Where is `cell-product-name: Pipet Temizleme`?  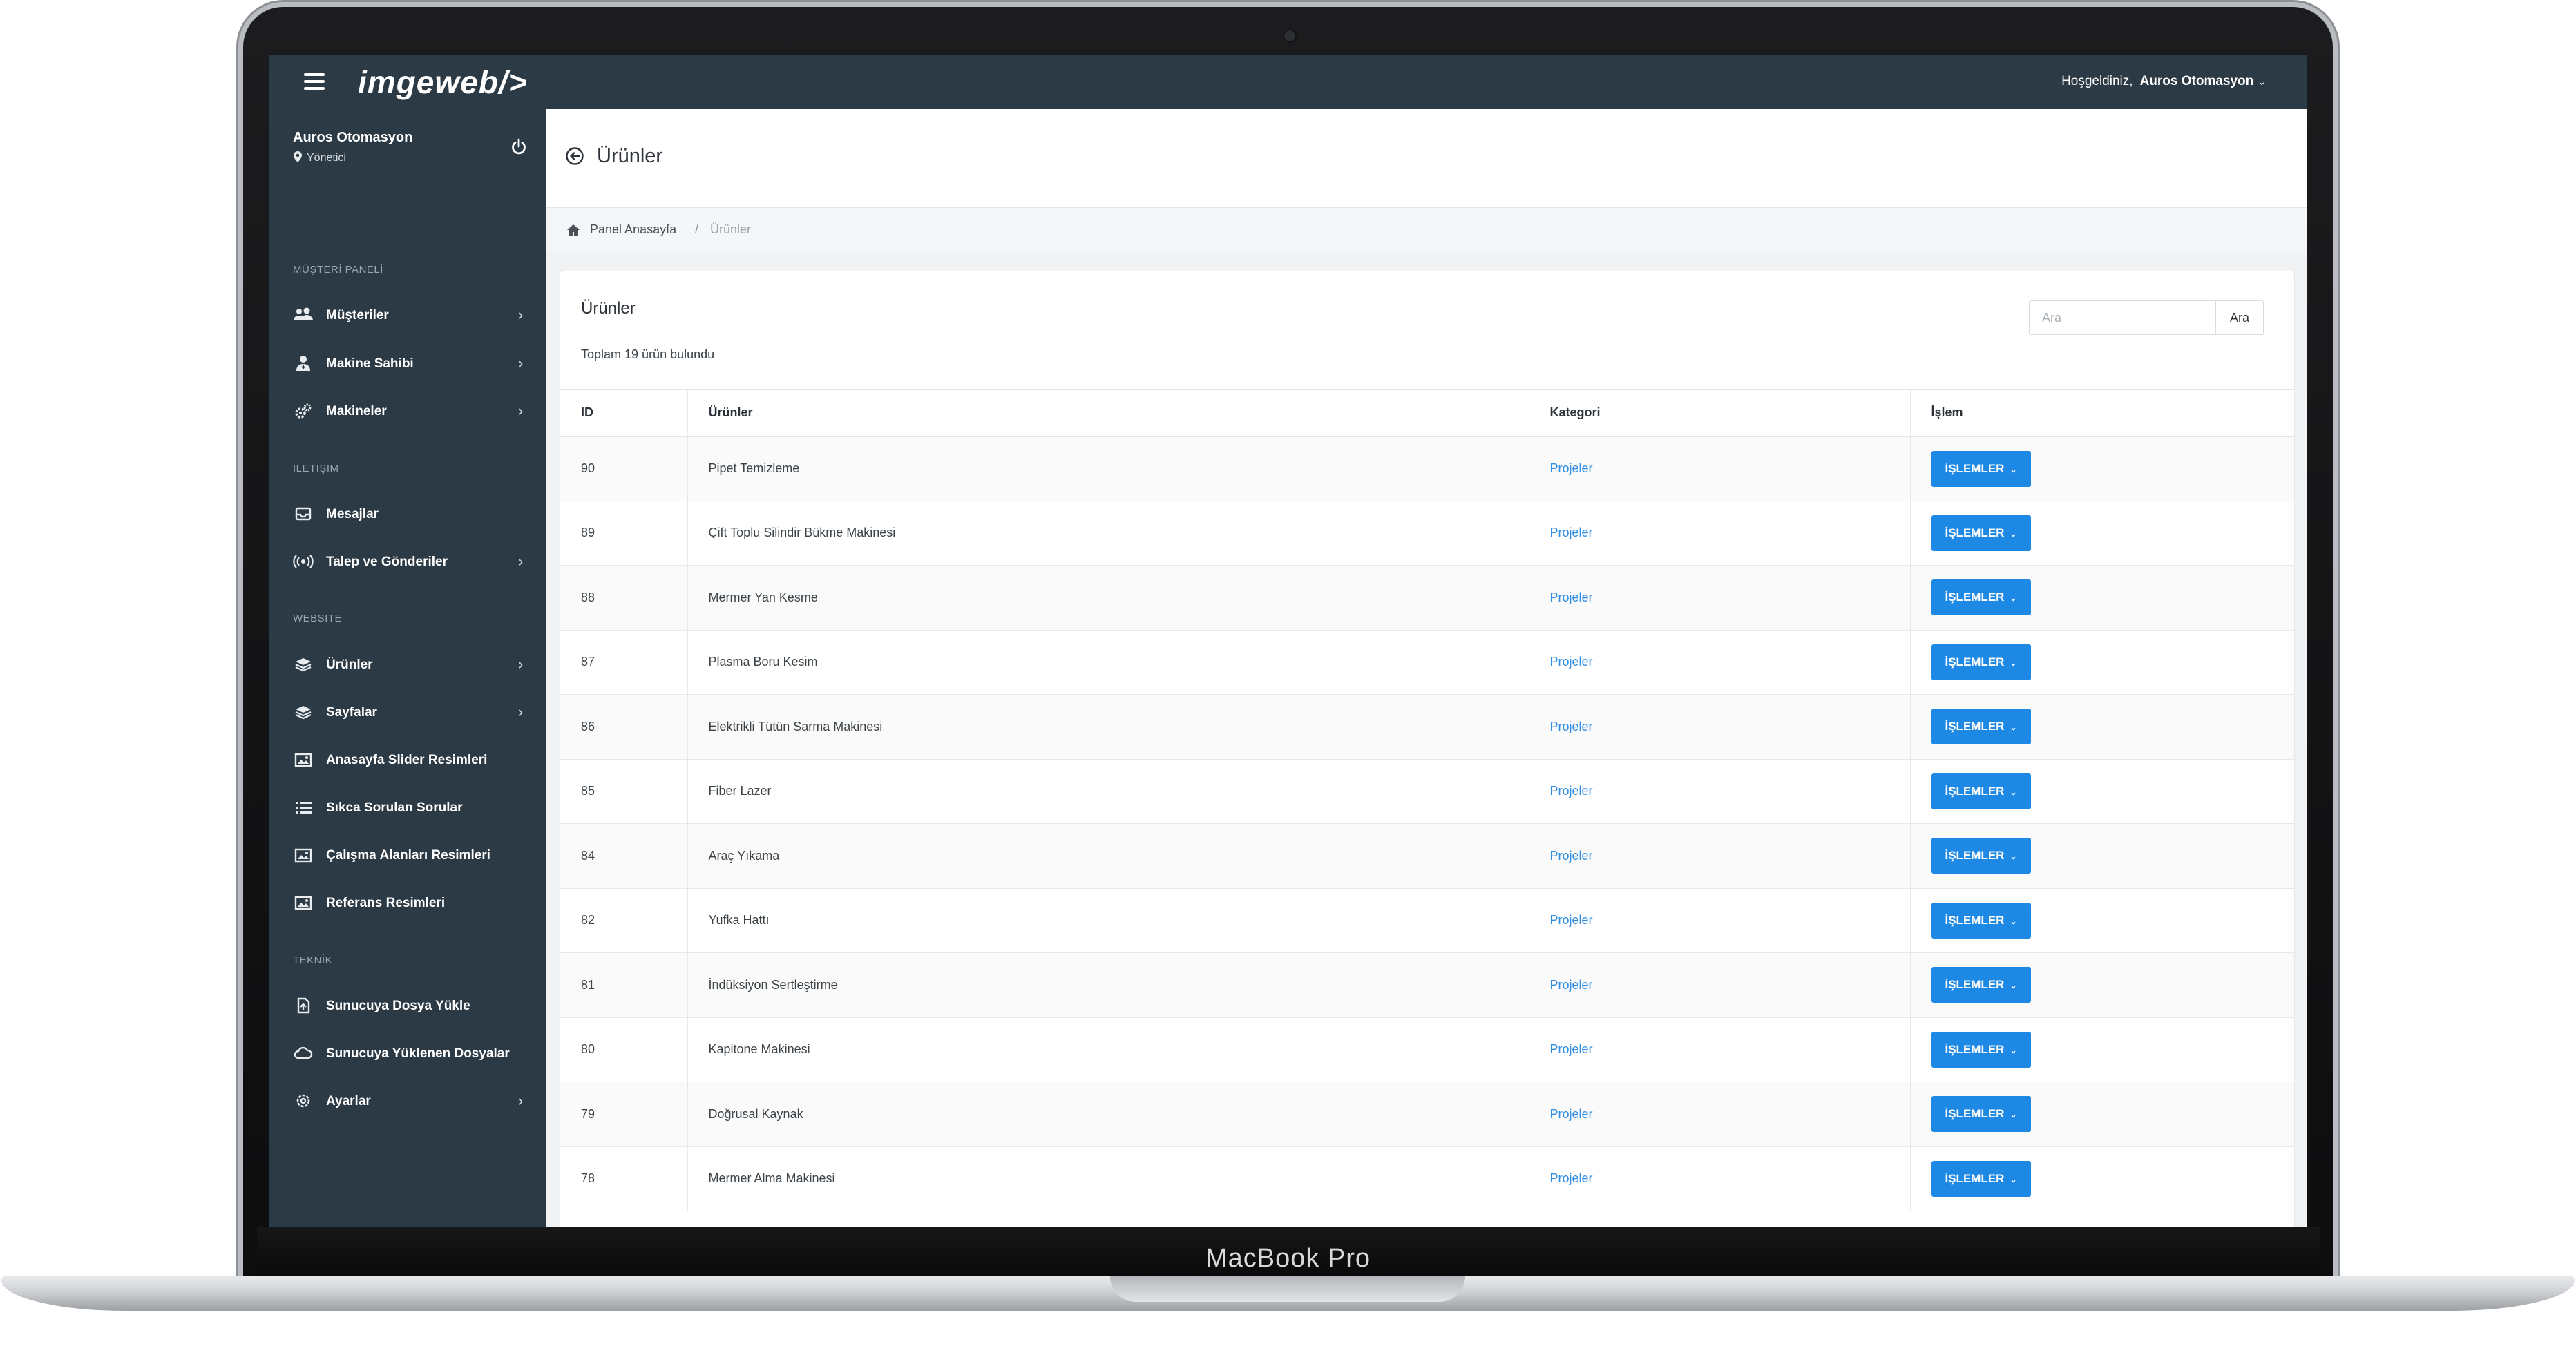 cell-product-name: Pipet Temizleme is located at coordinates (1108, 468).